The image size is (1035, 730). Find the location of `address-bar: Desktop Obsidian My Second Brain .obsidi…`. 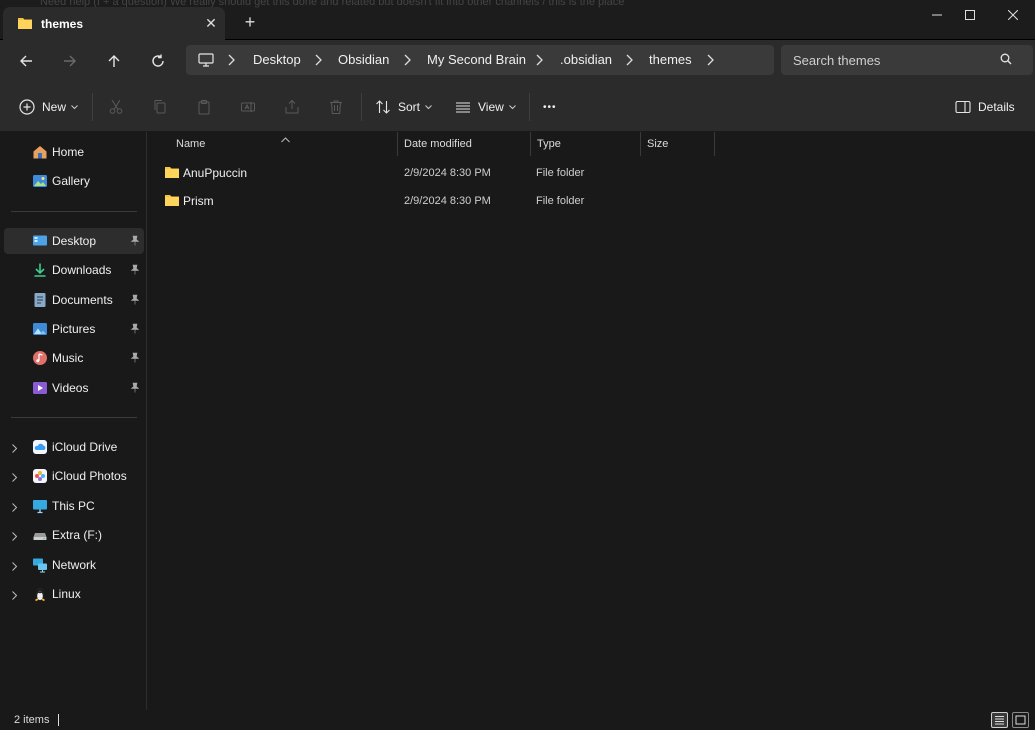

address-bar: Desktop Obsidian My Second Brain .obsidi… is located at coordinates (480, 60).